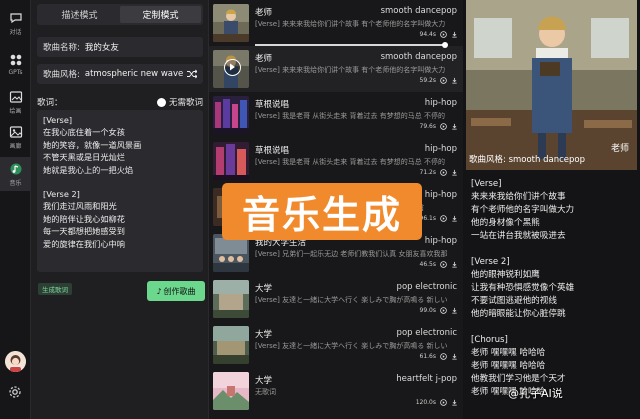 This screenshot has width=640, height=419. Describe the element at coordinates (16, 18) in the screenshot. I see `chat-icon` at that location.